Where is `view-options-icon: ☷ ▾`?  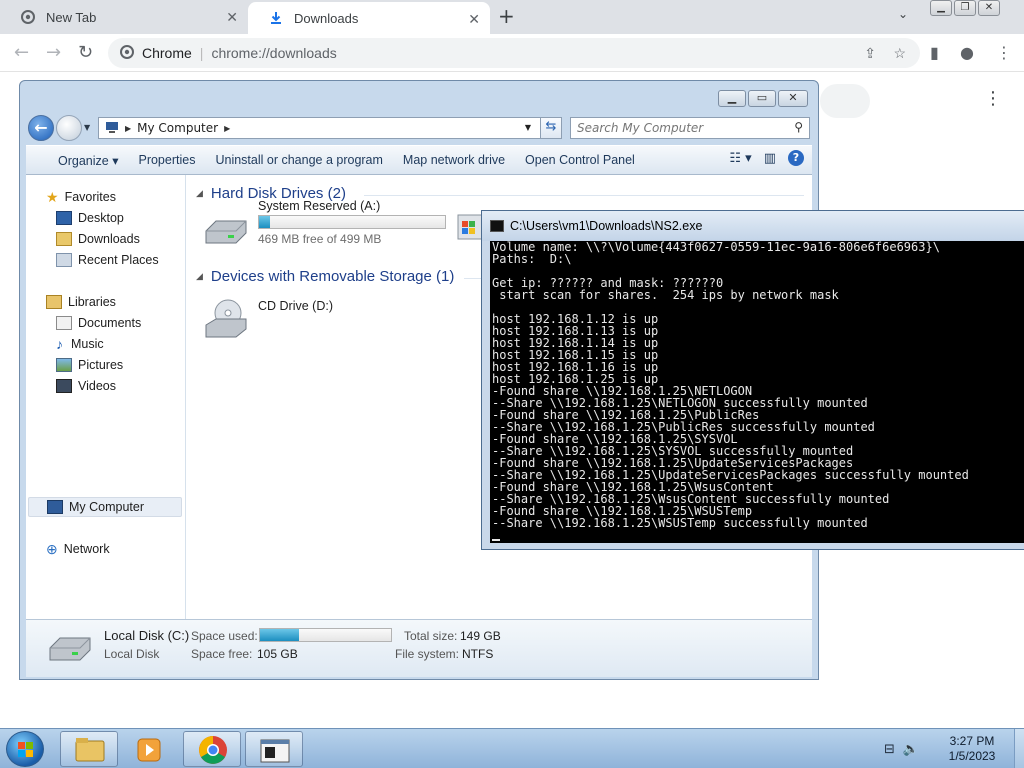 view-options-icon: ☷ ▾ is located at coordinates (740, 158).